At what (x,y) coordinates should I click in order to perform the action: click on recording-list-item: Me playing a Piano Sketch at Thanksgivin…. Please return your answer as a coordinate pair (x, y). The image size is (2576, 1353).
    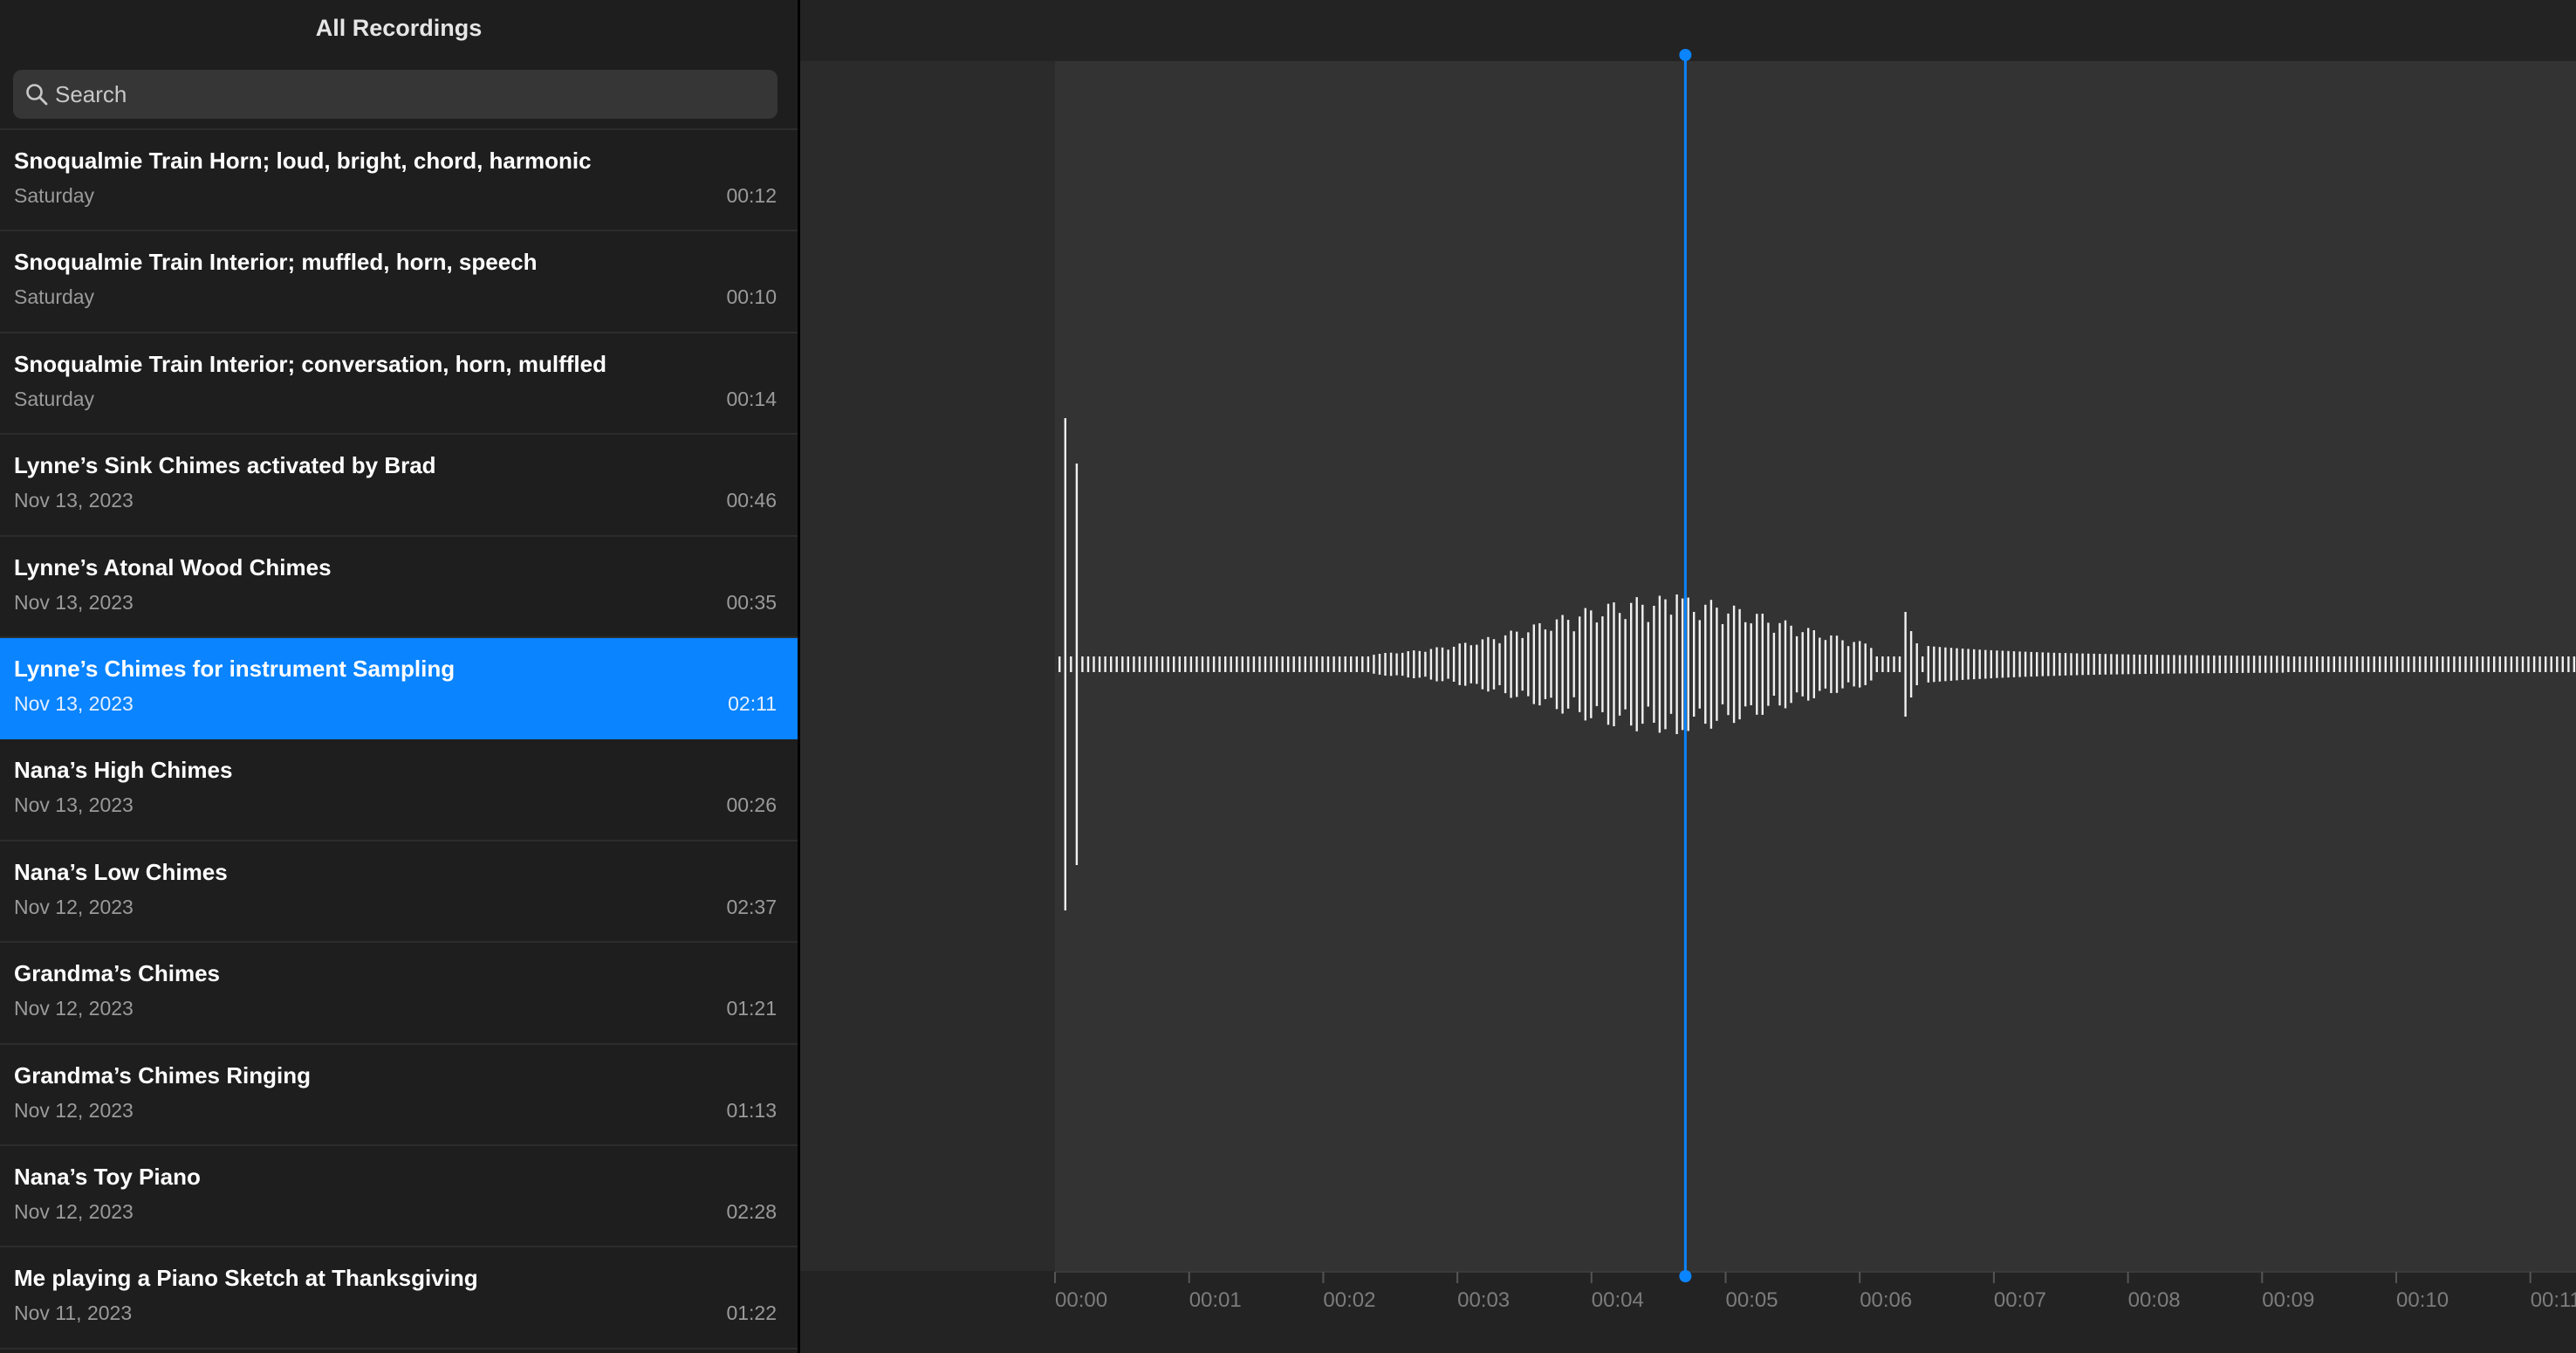
    Looking at the image, I should click on (399, 1298).